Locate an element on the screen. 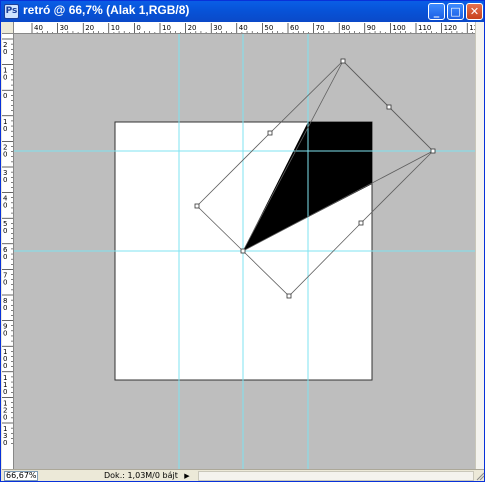  resize-grip-icon is located at coordinates (480, 476).